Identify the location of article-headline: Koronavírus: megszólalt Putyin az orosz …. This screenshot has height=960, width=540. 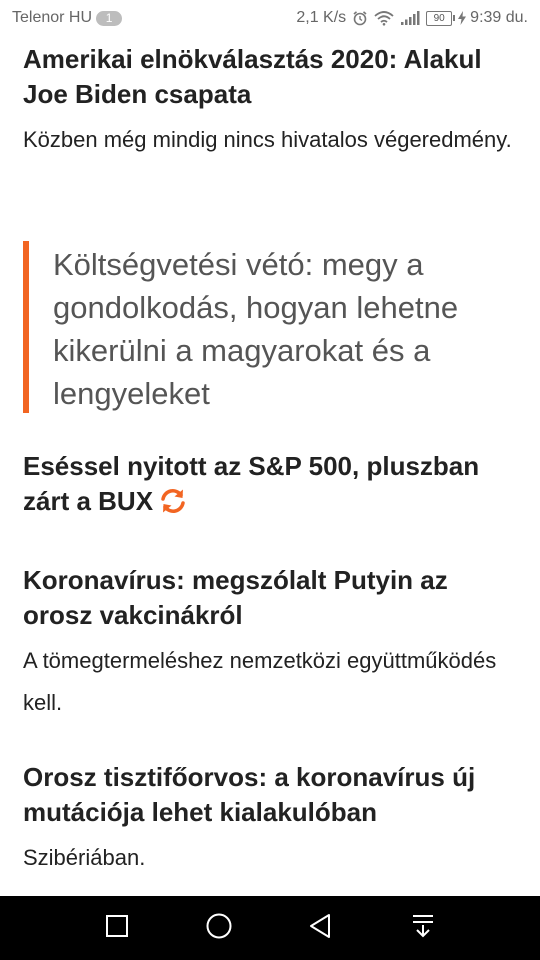
(270, 598).